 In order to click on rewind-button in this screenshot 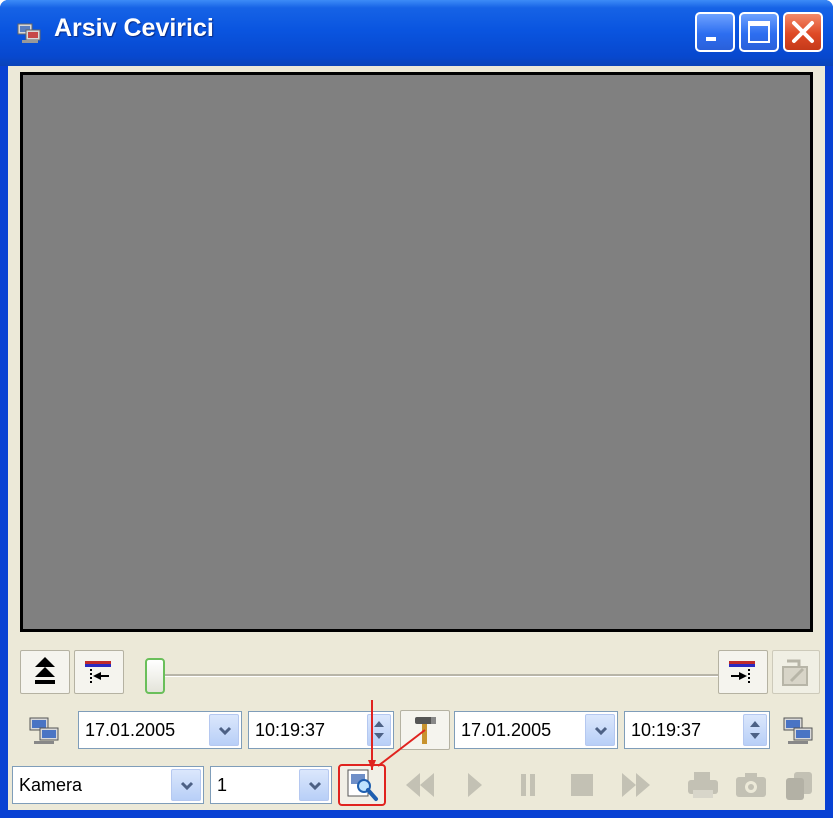, I will do `click(421, 785)`.